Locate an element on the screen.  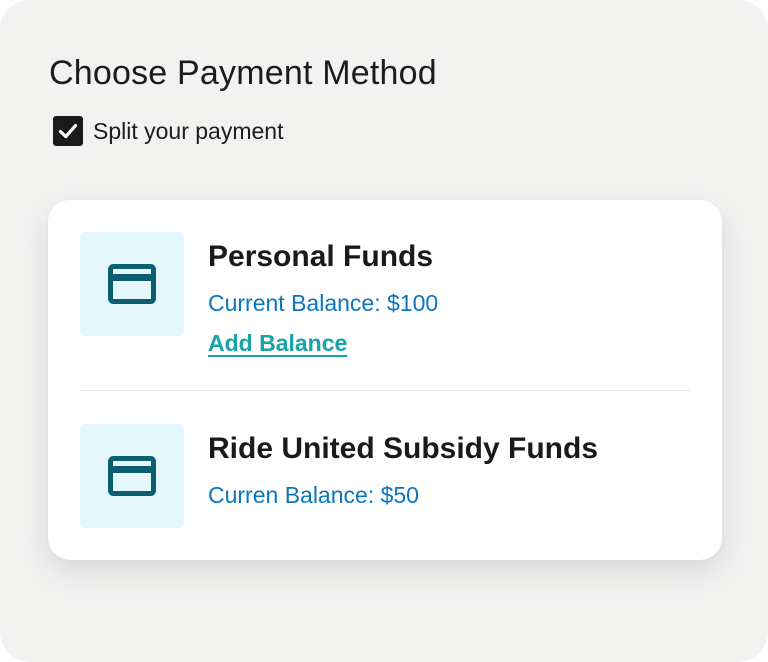
split-payment-option: Split your payment is located at coordinates (168, 131).